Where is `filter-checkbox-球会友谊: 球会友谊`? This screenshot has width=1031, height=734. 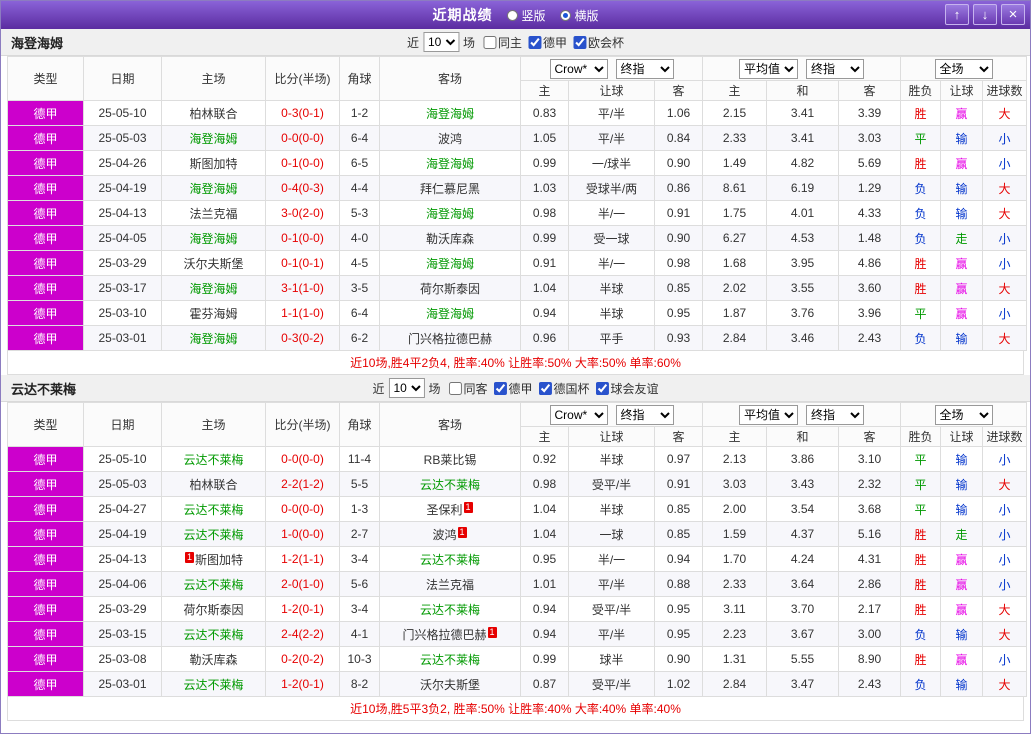
filter-checkbox-球会友谊: 球会友谊 is located at coordinates (625, 388).